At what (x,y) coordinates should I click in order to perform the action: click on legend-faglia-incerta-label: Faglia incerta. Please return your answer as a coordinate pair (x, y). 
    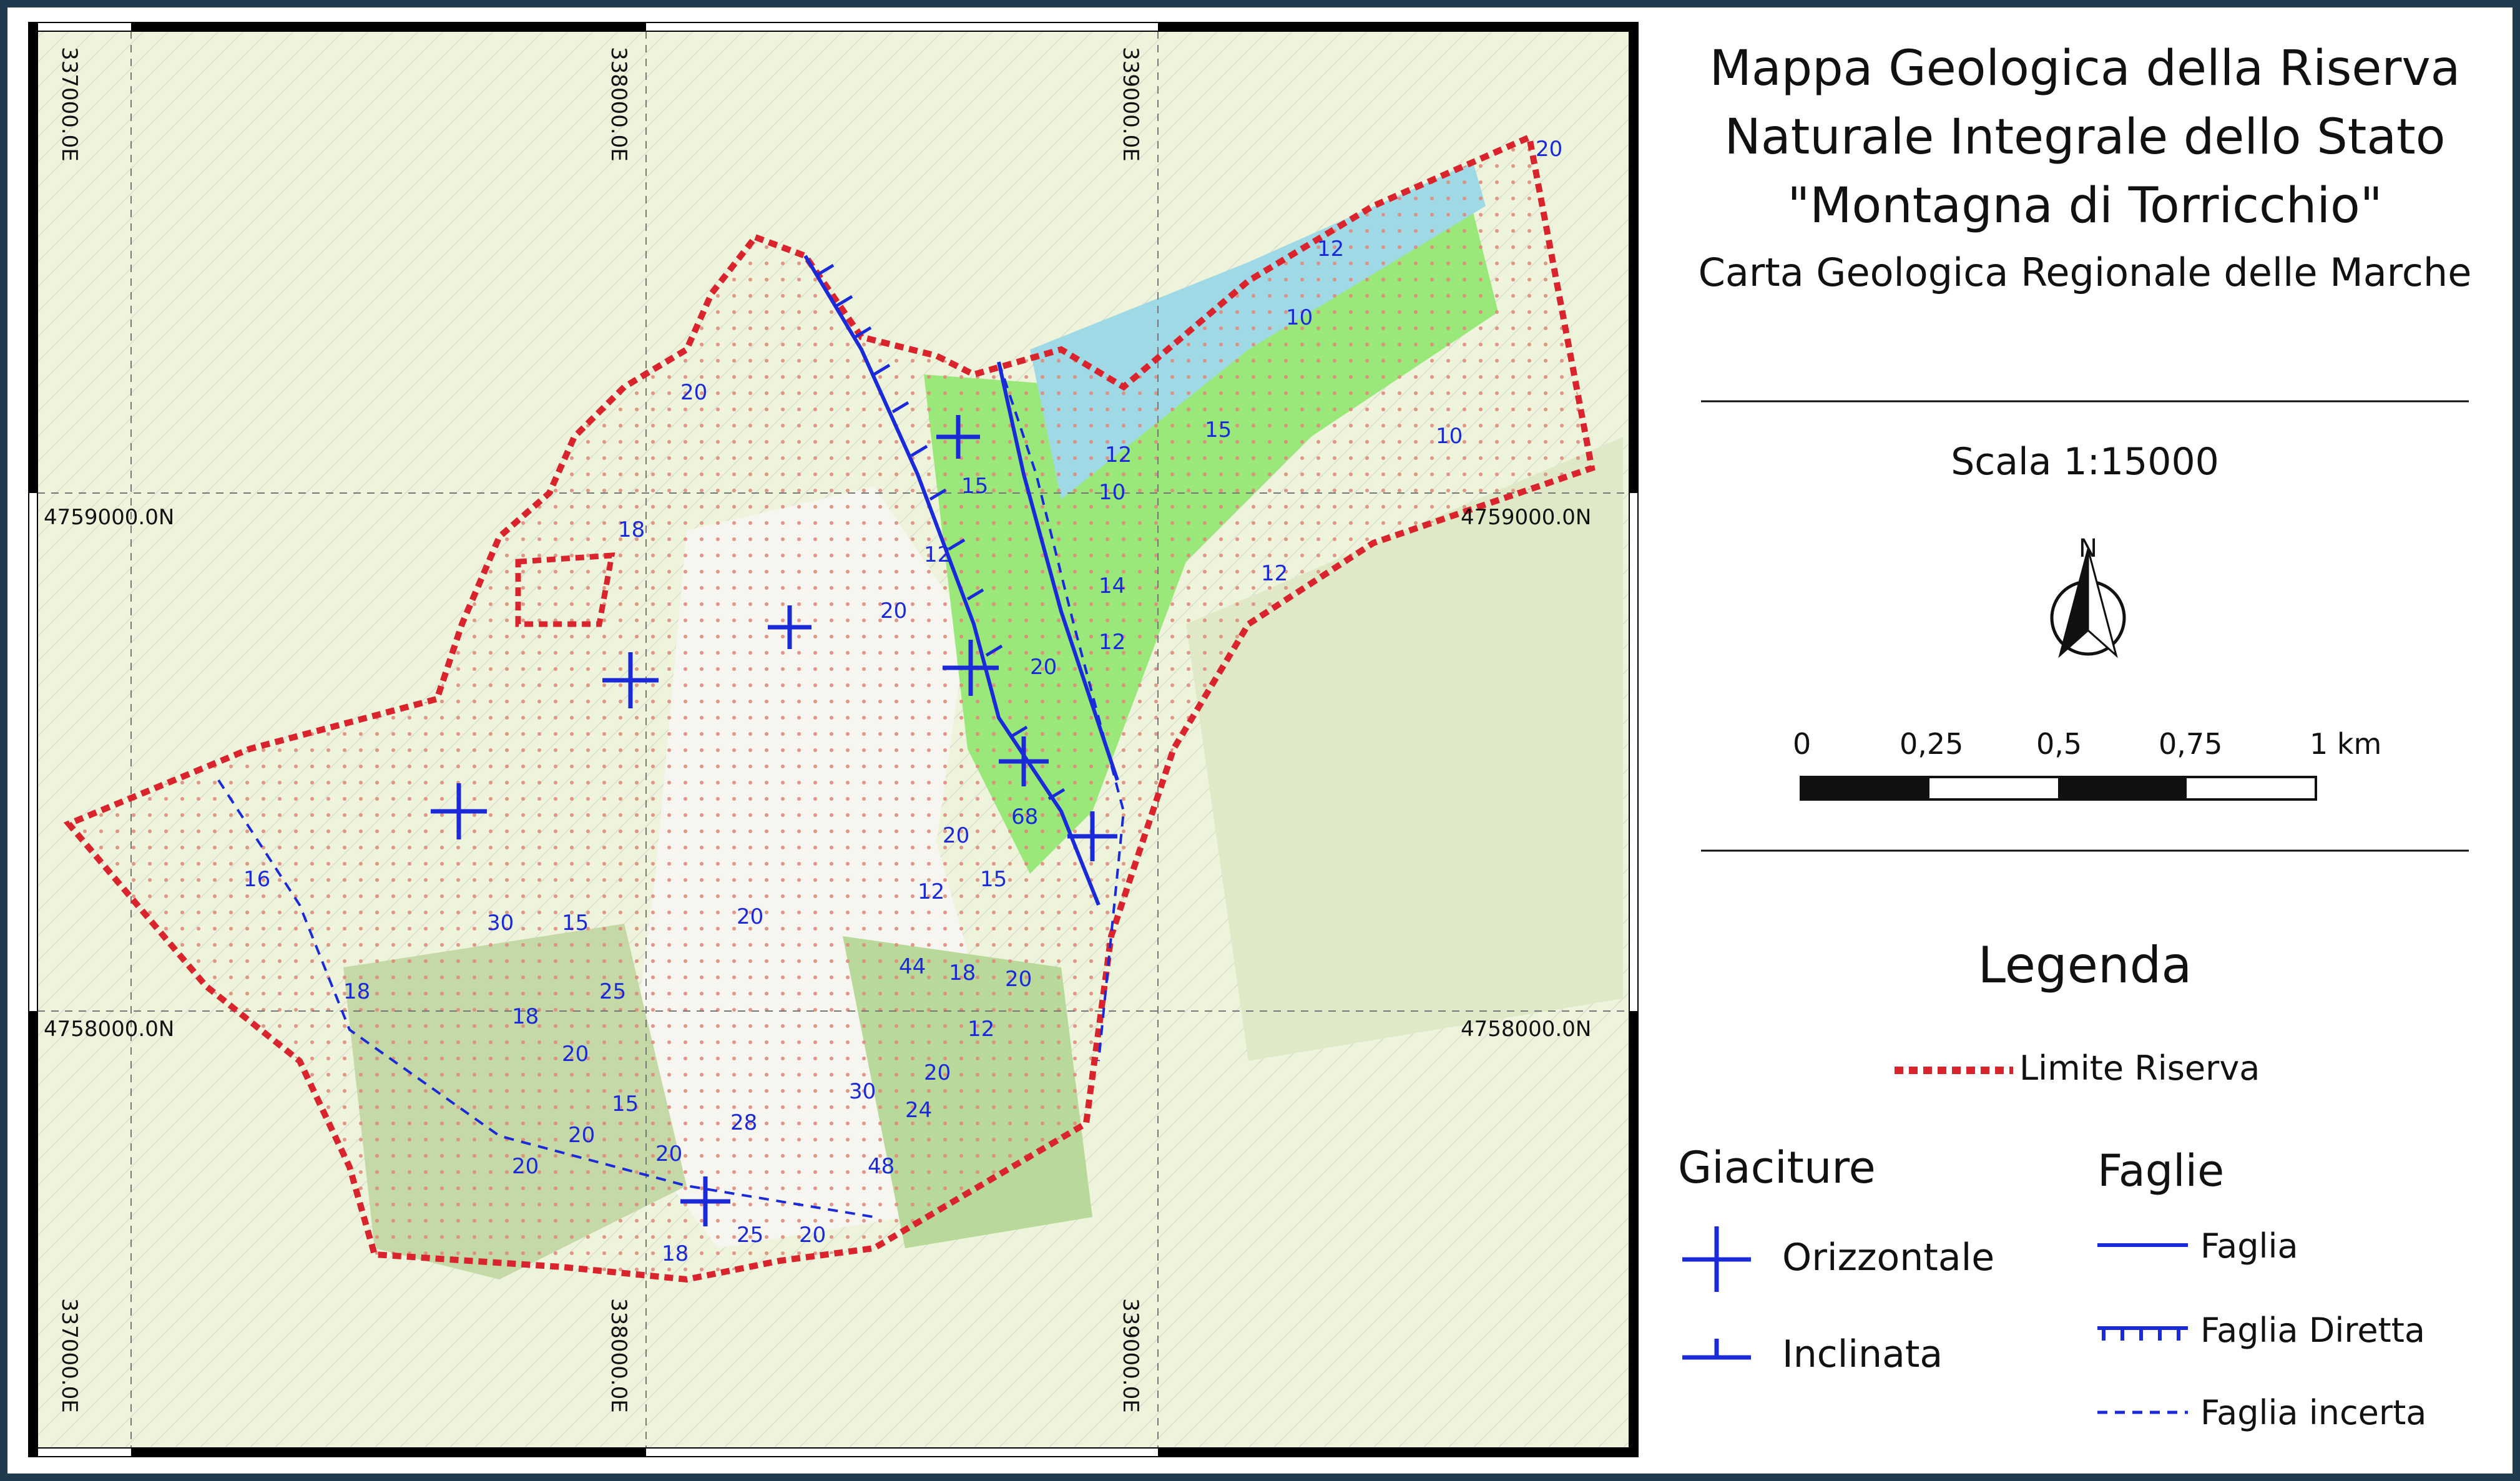
    Looking at the image, I should click on (2313, 1412).